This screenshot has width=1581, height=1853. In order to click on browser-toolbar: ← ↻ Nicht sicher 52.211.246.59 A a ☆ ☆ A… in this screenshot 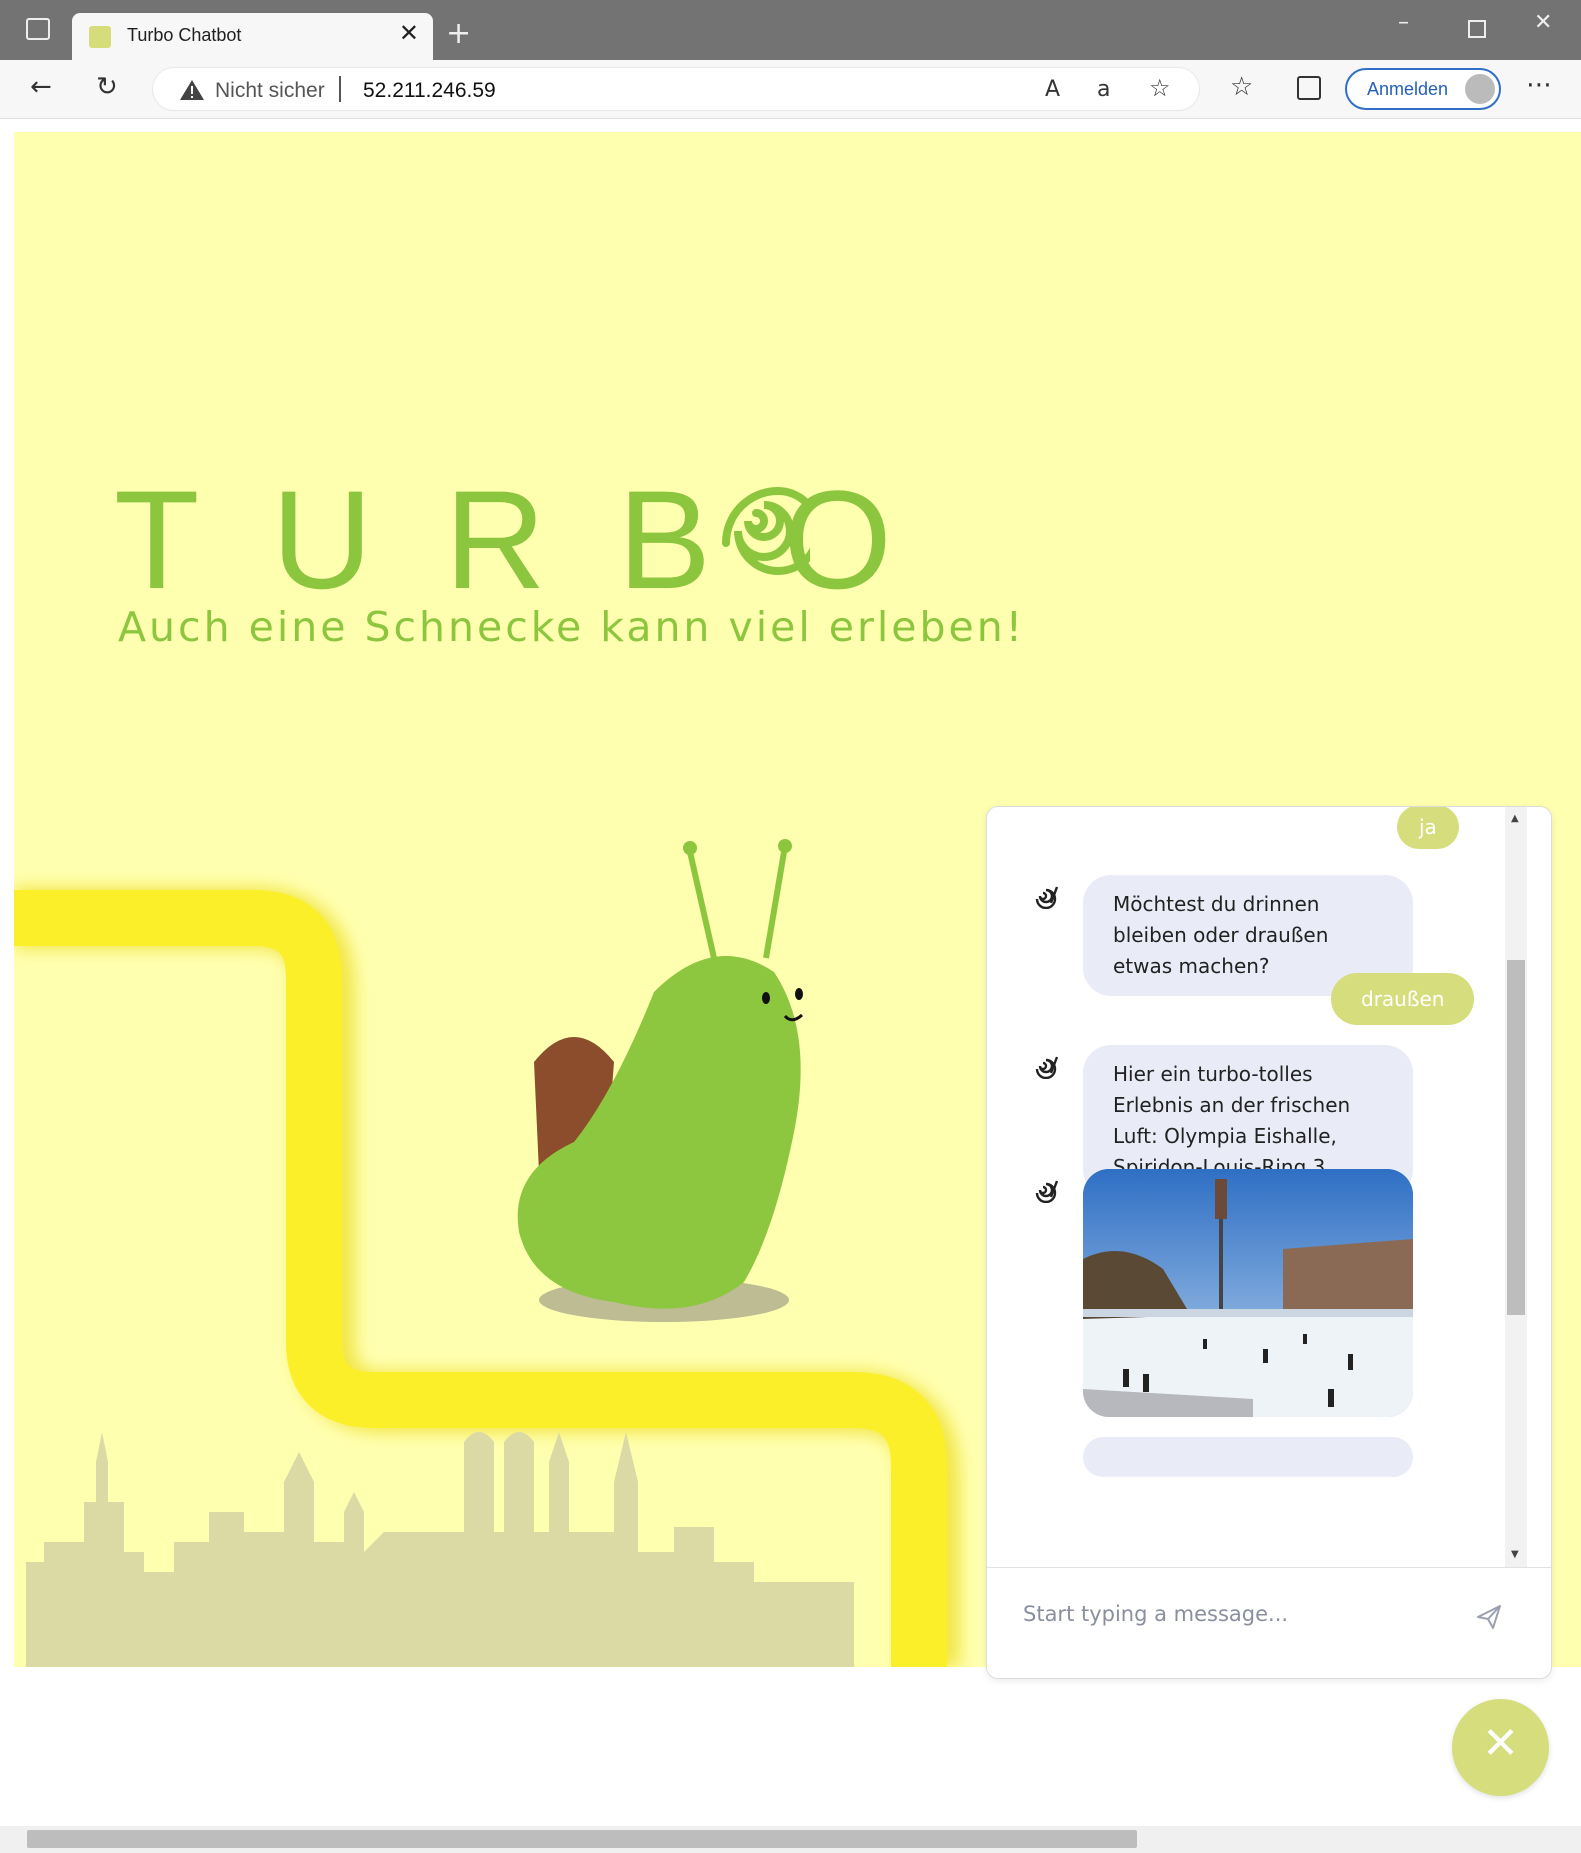, I will do `click(790, 89)`.